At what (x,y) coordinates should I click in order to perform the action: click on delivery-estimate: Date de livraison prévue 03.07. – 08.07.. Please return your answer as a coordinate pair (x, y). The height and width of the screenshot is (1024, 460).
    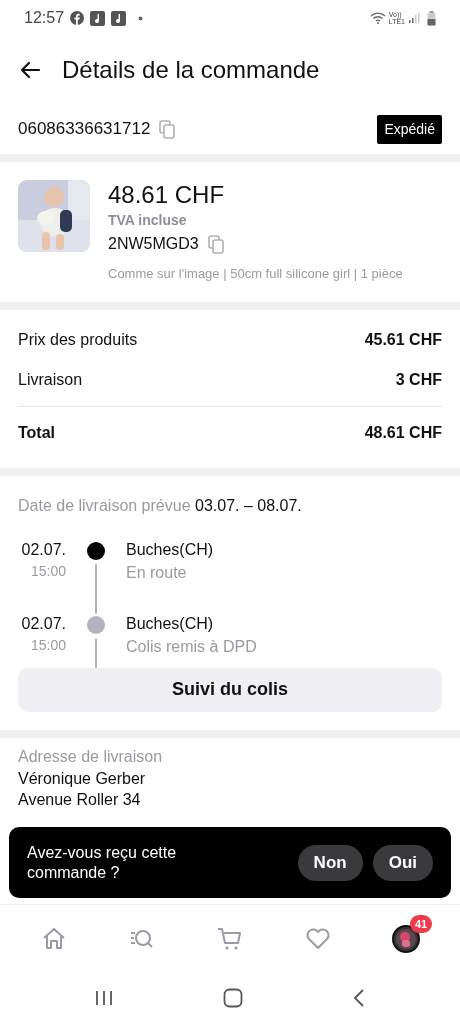
    Looking at the image, I should click on (160, 505).